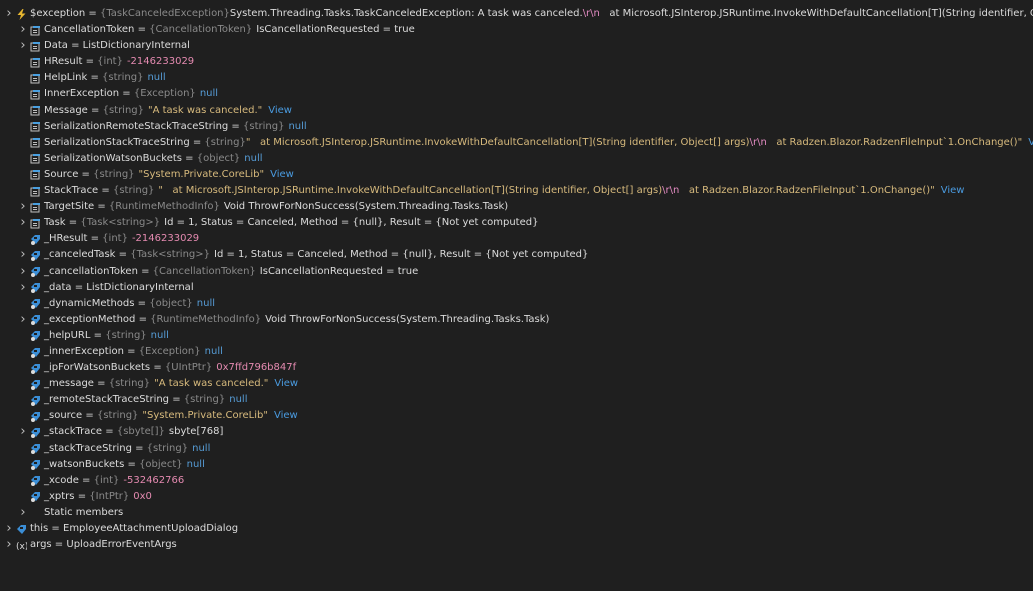 This screenshot has width=1033, height=591. Describe the element at coordinates (516, 336) in the screenshot. I see `tree-row: _helpURL = {string} null` at that location.